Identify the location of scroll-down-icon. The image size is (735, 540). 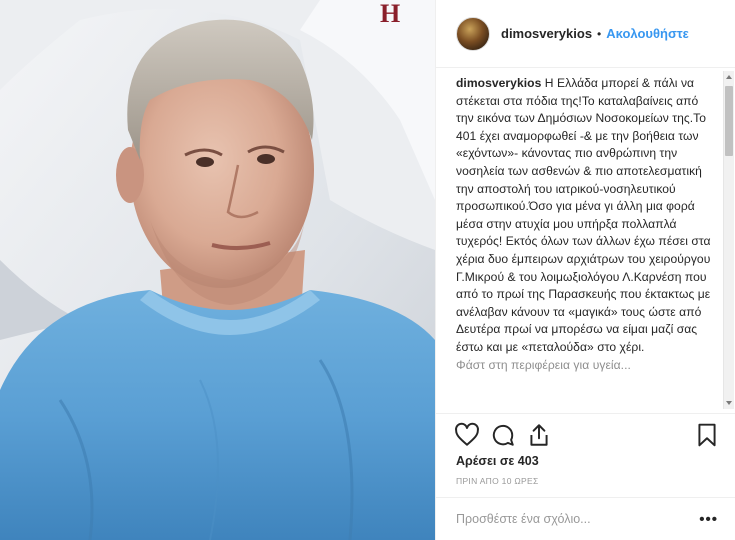
(729, 403).